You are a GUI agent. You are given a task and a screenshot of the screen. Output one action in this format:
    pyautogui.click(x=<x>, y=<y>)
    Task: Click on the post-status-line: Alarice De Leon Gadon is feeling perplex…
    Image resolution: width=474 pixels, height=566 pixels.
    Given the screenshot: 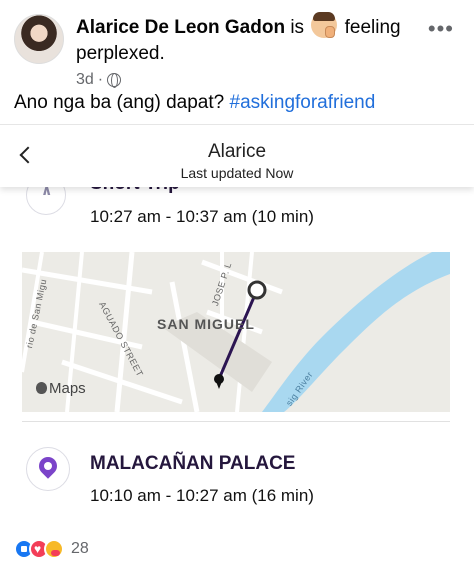 What is the action you would take?
    pyautogui.click(x=246, y=39)
    